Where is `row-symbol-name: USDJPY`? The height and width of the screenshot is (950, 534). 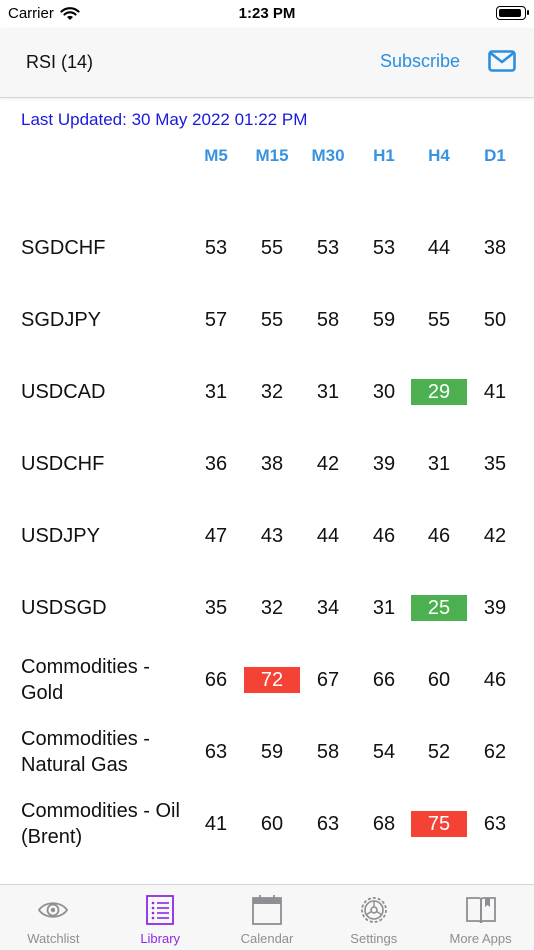 row-symbol-name: USDJPY is located at coordinates (60, 536).